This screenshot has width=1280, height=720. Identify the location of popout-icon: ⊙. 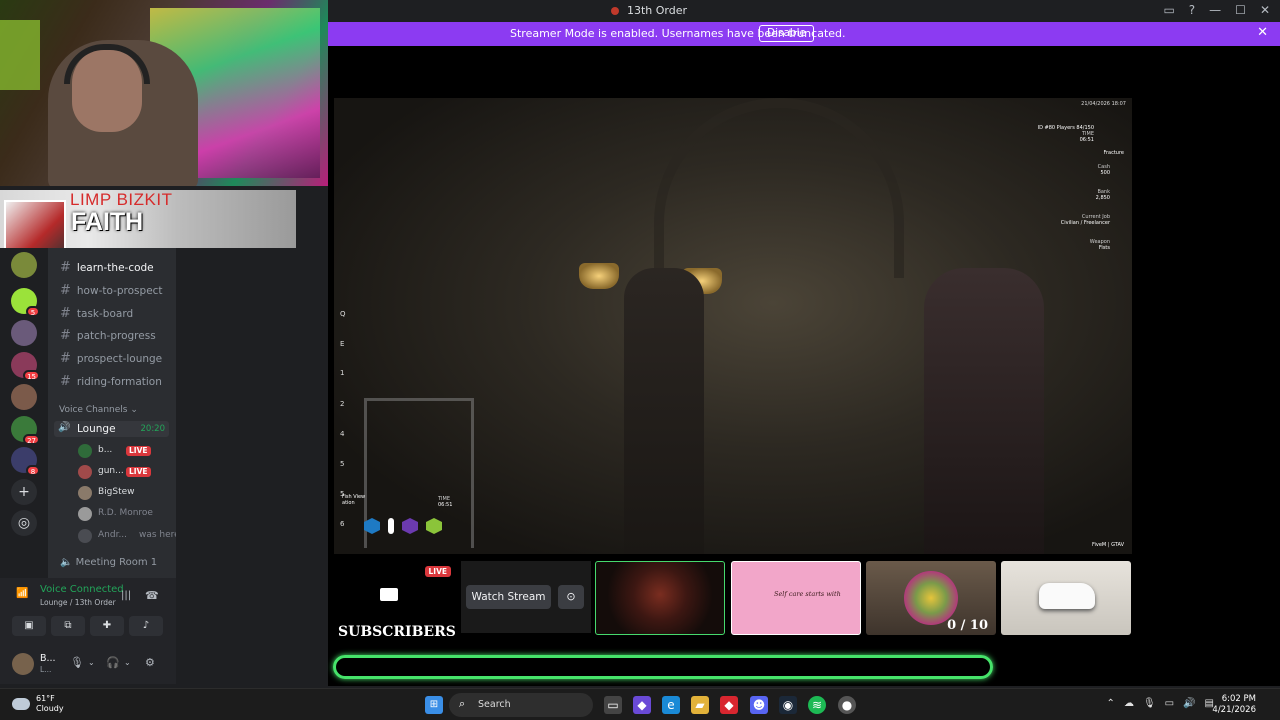
(571, 597).